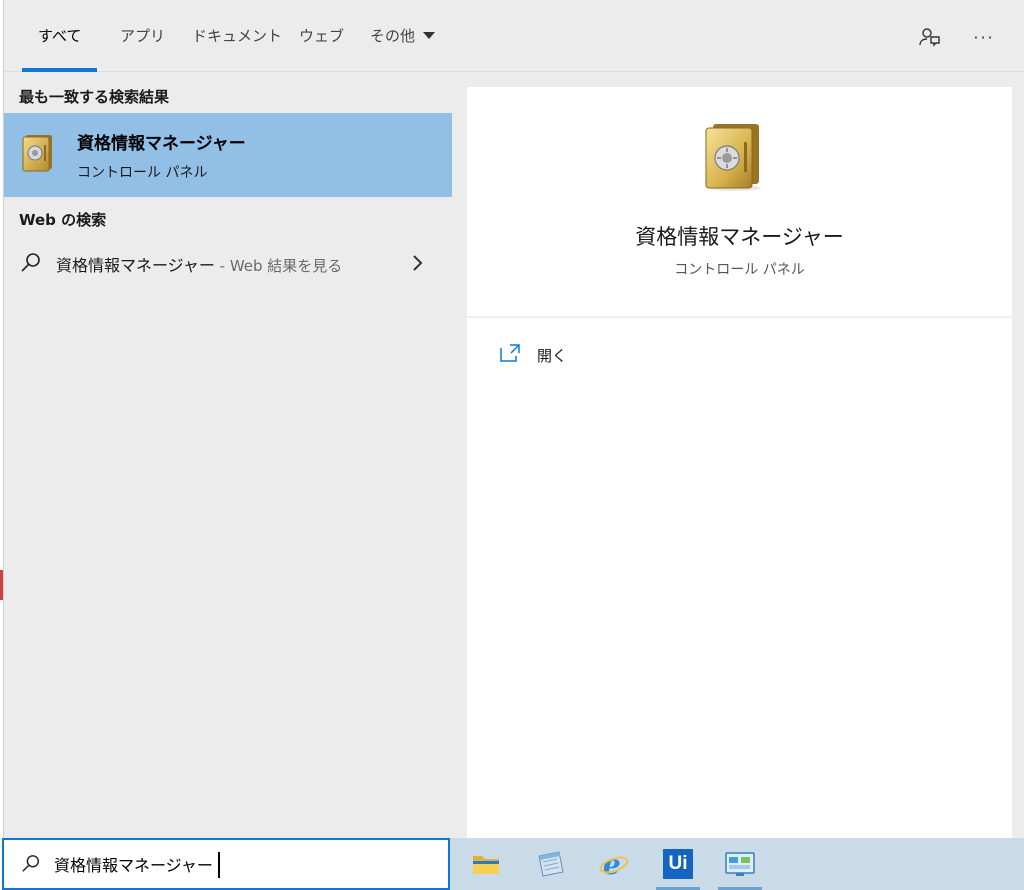 Image resolution: width=1024 pixels, height=890 pixels. I want to click on preview-subtitle: コントロール パネル, so click(739, 270).